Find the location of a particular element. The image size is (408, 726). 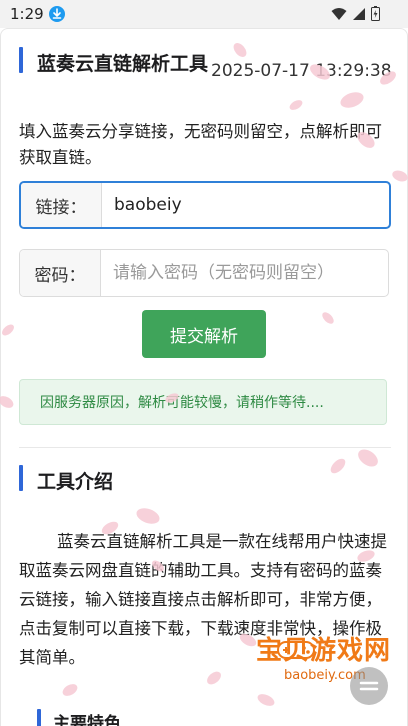

tool-accent-bar is located at coordinates (21, 478).